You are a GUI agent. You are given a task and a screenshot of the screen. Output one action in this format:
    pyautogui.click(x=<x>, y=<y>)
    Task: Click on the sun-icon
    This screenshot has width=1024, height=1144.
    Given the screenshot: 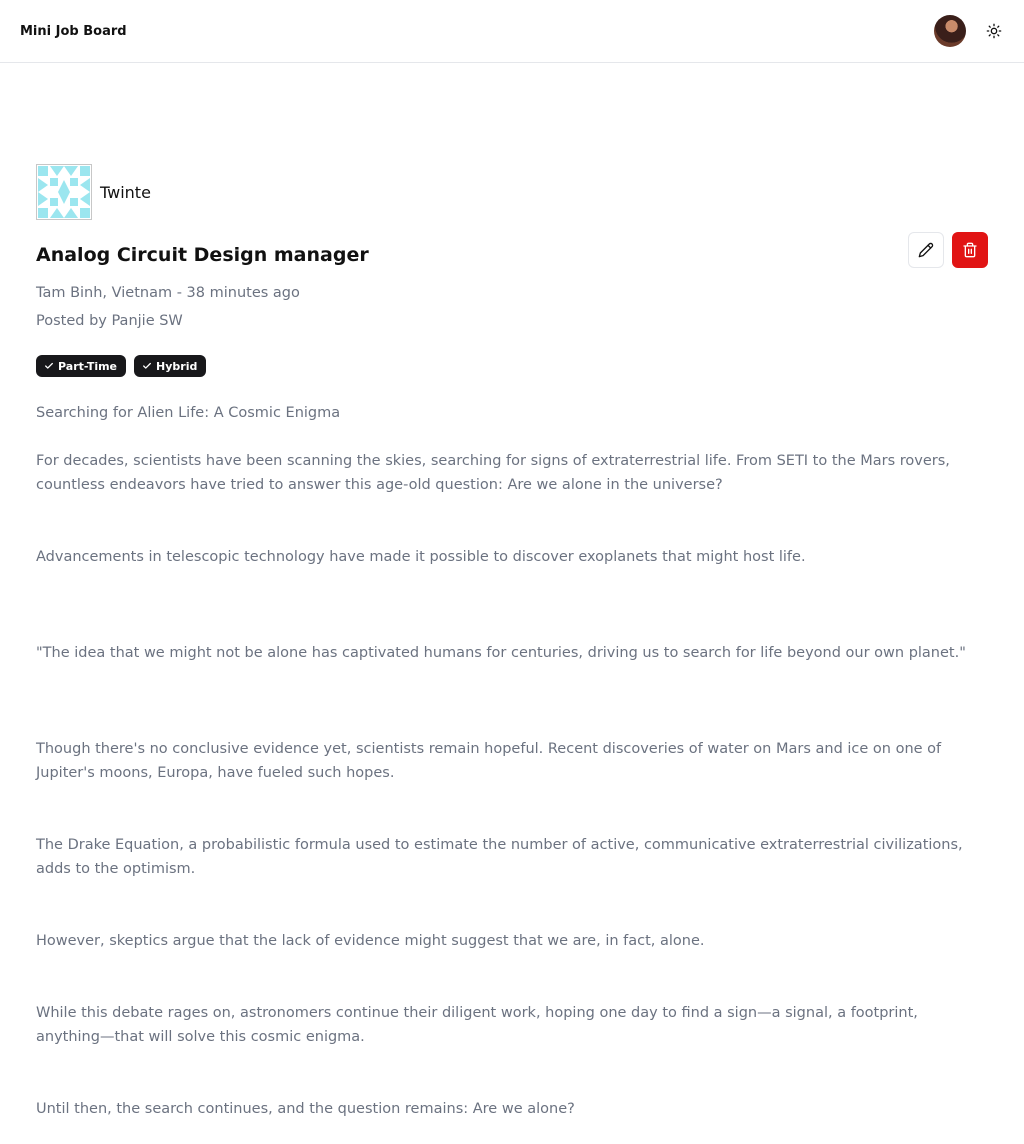 What is the action you would take?
    pyautogui.click(x=994, y=31)
    